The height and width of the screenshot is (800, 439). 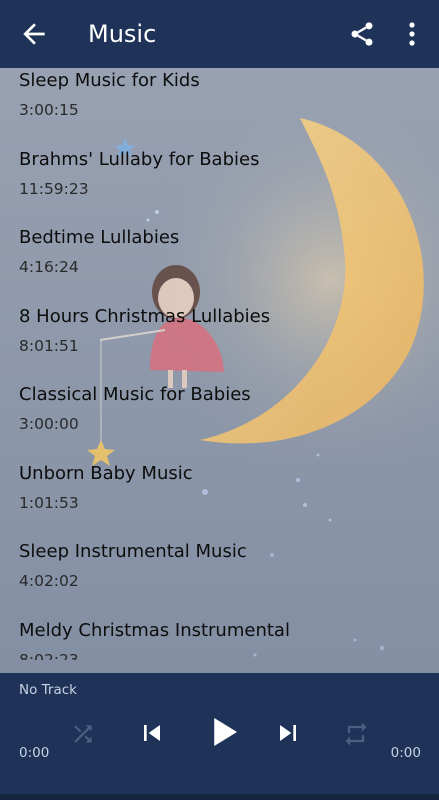 I want to click on page-title: Music, so click(x=122, y=34).